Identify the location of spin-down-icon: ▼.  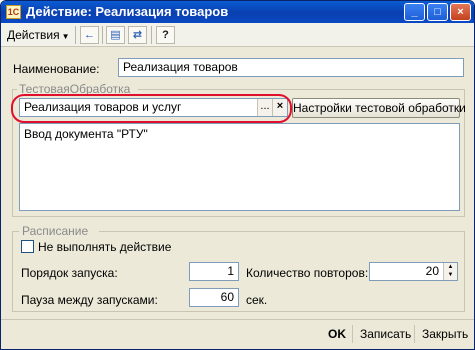
(450, 275).